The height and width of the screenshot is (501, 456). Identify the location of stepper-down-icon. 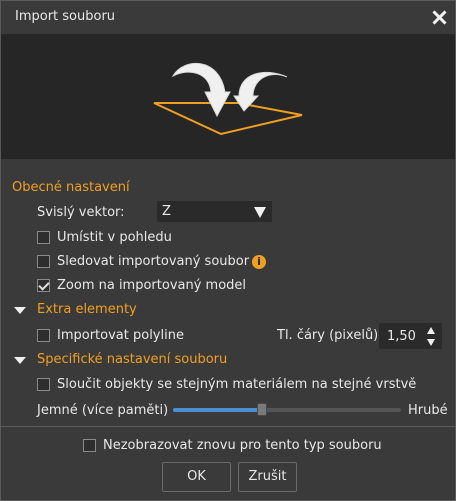
(431, 342).